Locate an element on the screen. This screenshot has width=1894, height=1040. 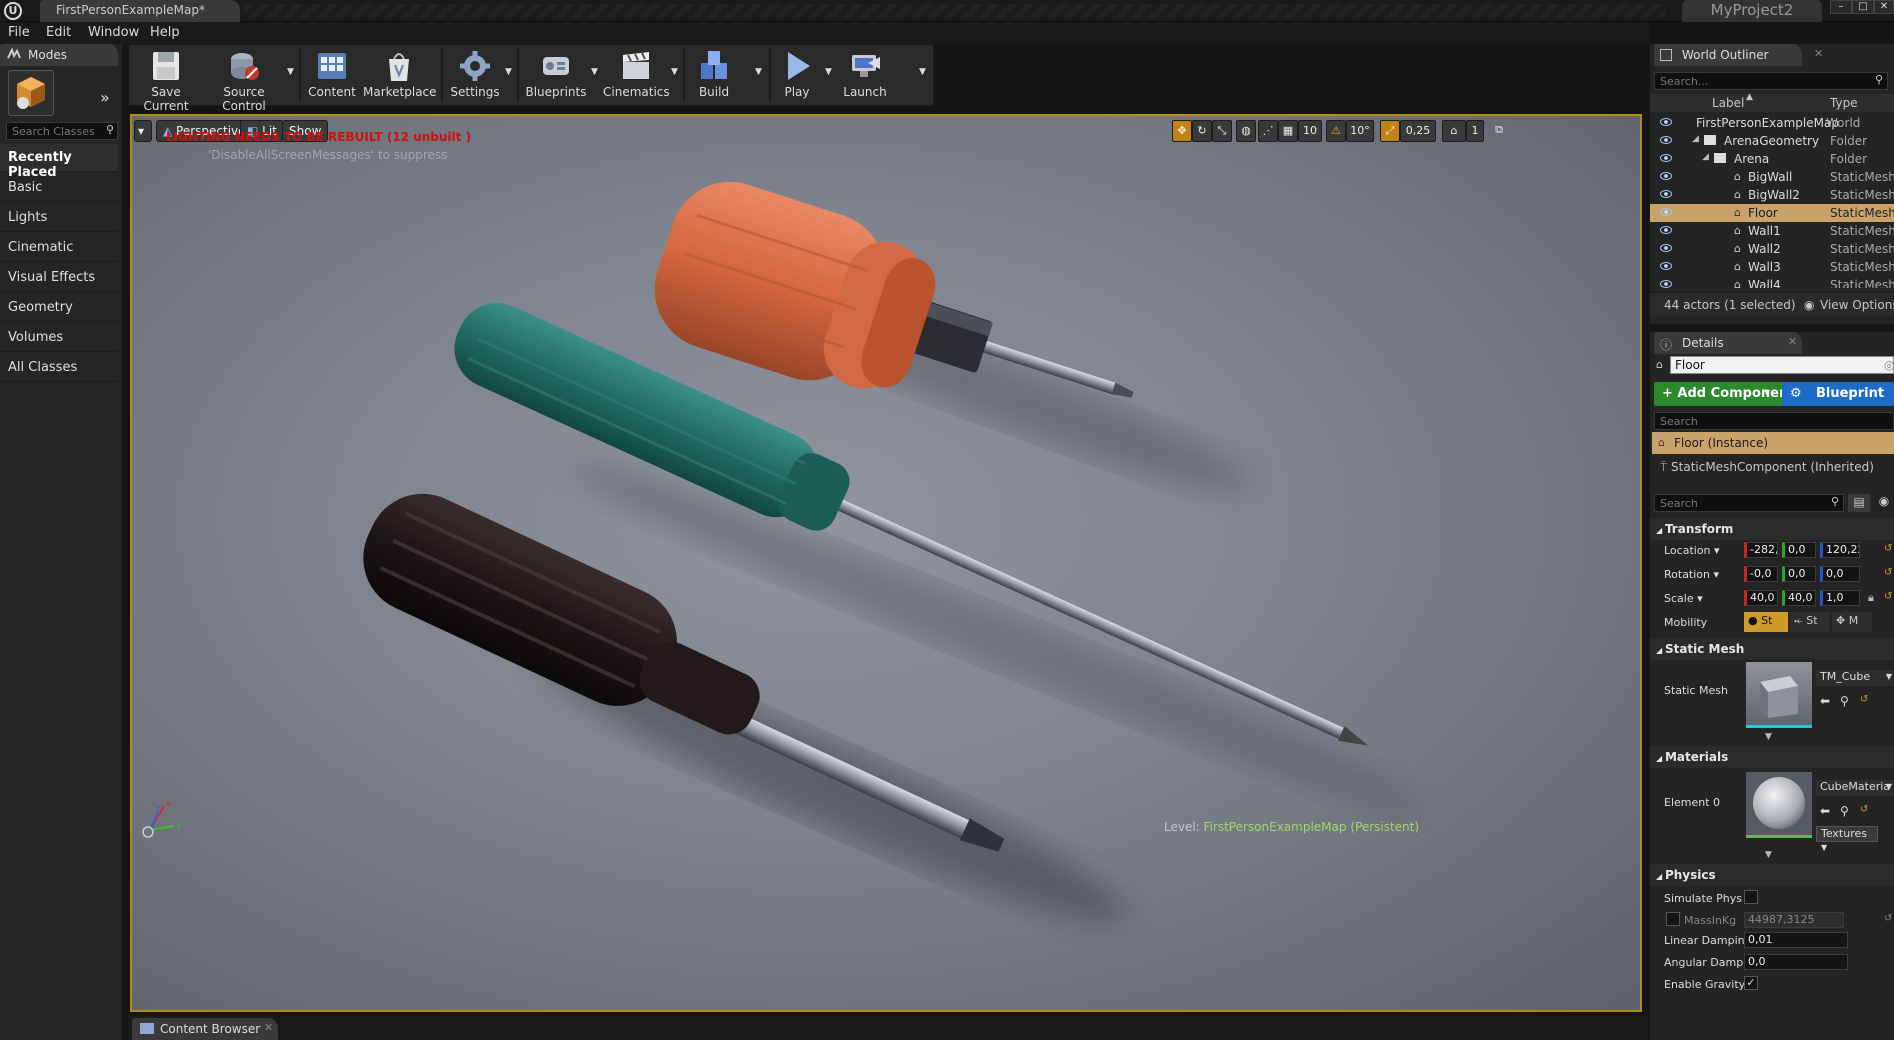
blueprints-button: Blueprints is located at coordinates (556, 75).